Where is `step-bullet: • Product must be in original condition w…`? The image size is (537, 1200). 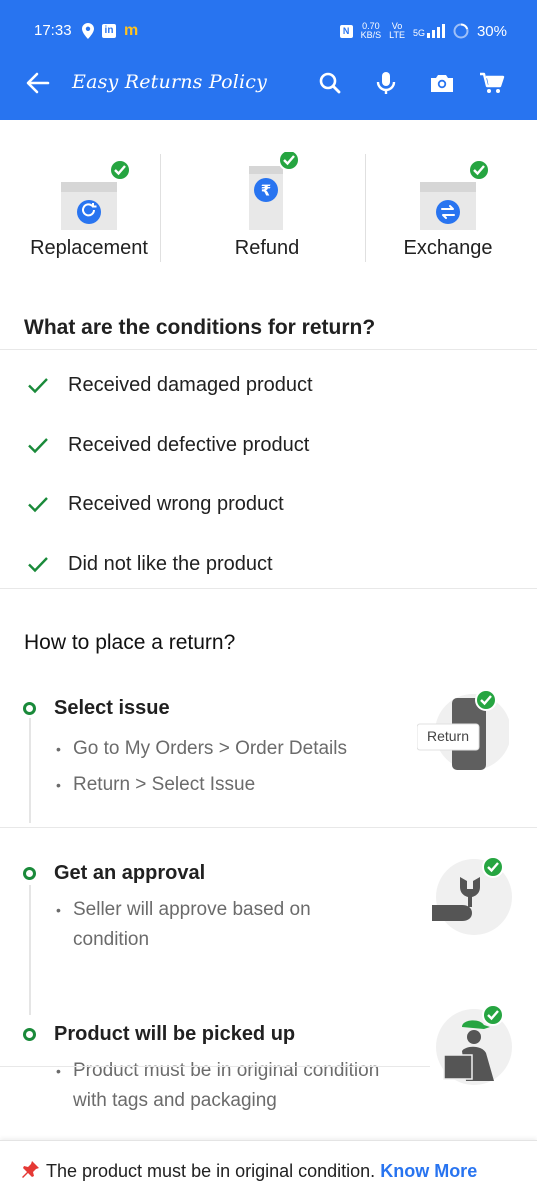 step-bullet: • Product must be in original condition w… is located at coordinates (236, 1086).